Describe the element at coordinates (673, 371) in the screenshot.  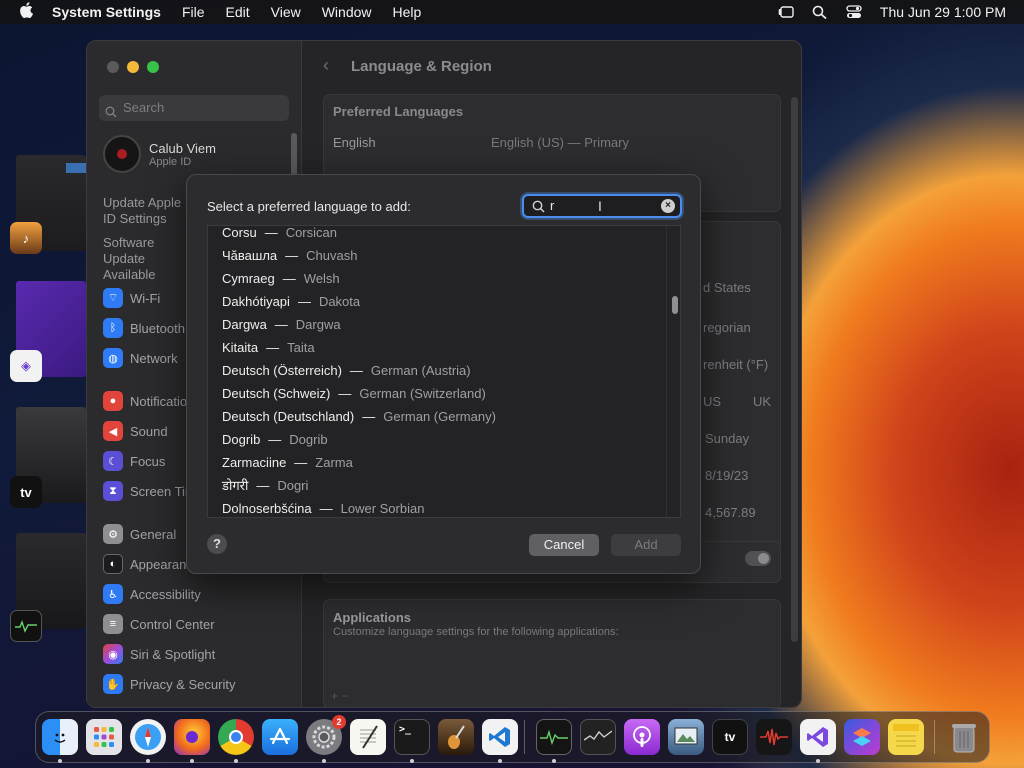
I see `language-list-scrollbar` at that location.